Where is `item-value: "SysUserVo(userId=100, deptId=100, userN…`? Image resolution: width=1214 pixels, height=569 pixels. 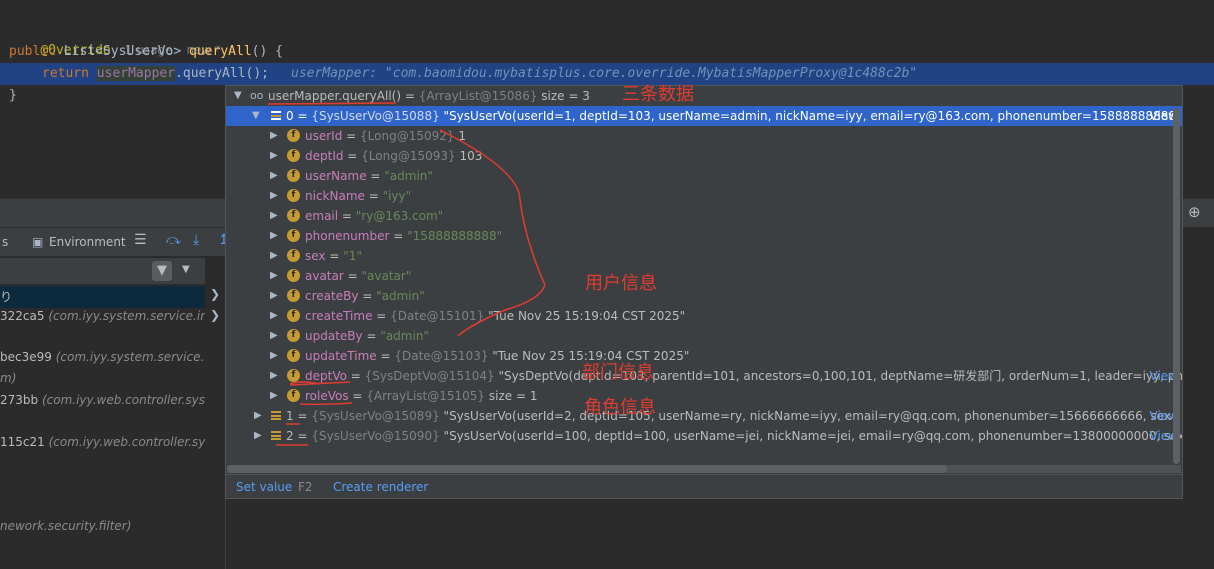
item-value: "SysUserVo(userId=100, deptId=100, userN… is located at coordinates (812, 436).